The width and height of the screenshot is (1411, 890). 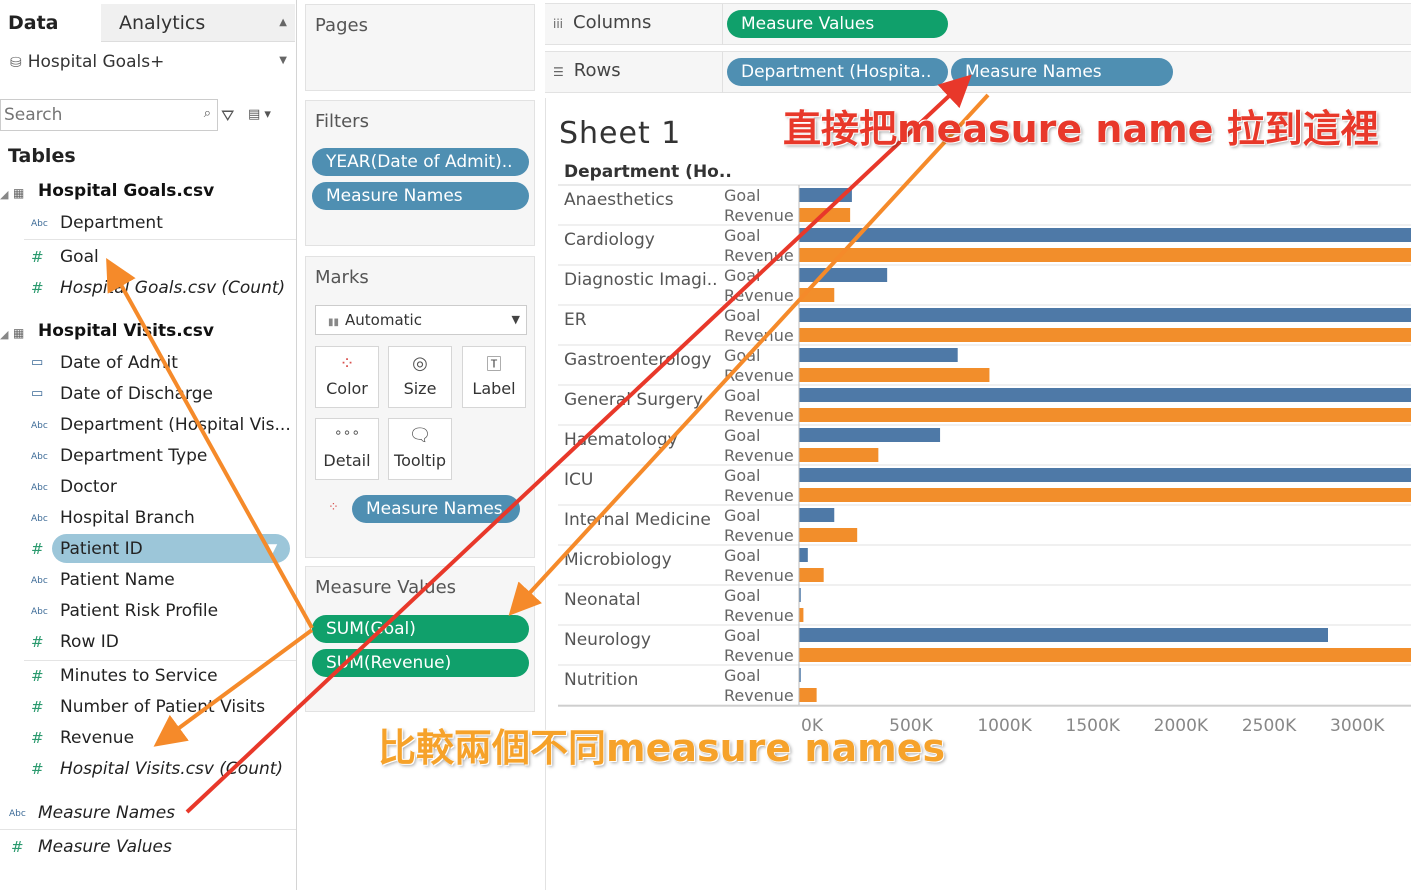 What do you see at coordinates (637, 520) in the screenshot?
I see `category-label: Internal Medicine` at bounding box center [637, 520].